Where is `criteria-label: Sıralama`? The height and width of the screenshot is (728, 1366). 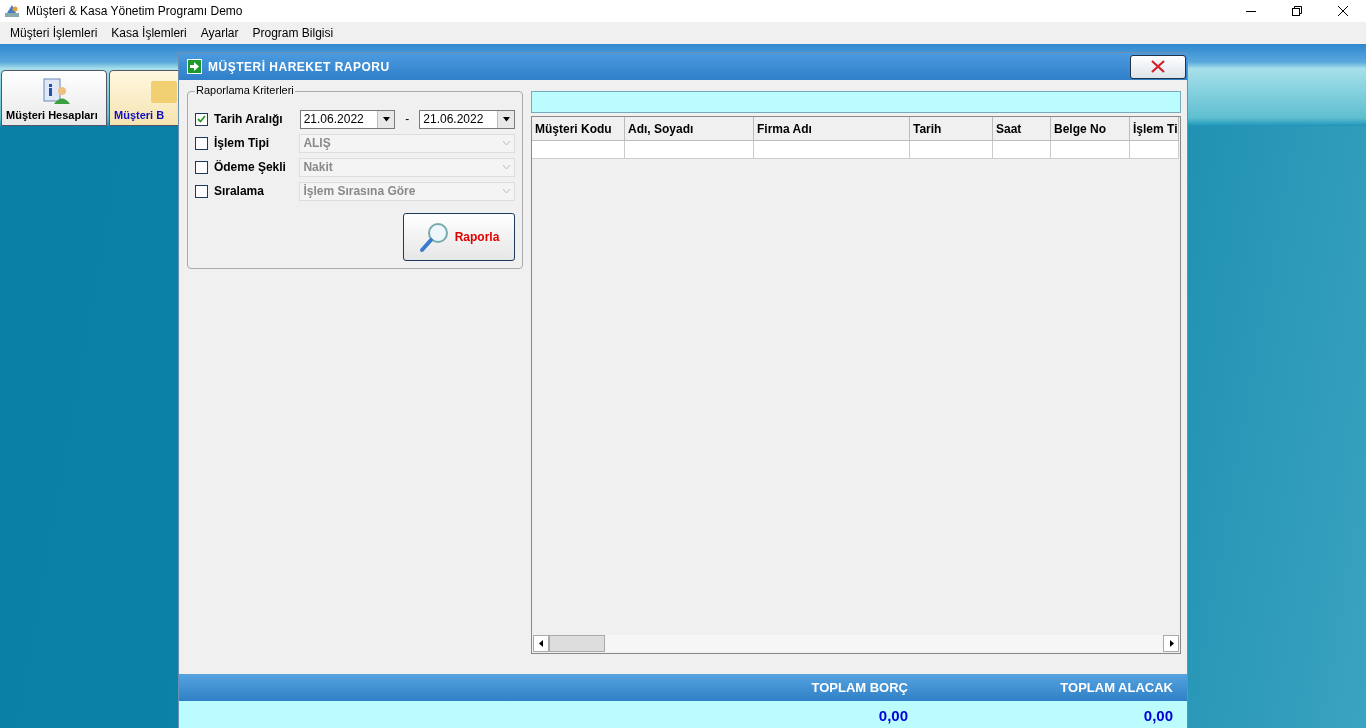 criteria-label: Sıralama is located at coordinates (239, 191).